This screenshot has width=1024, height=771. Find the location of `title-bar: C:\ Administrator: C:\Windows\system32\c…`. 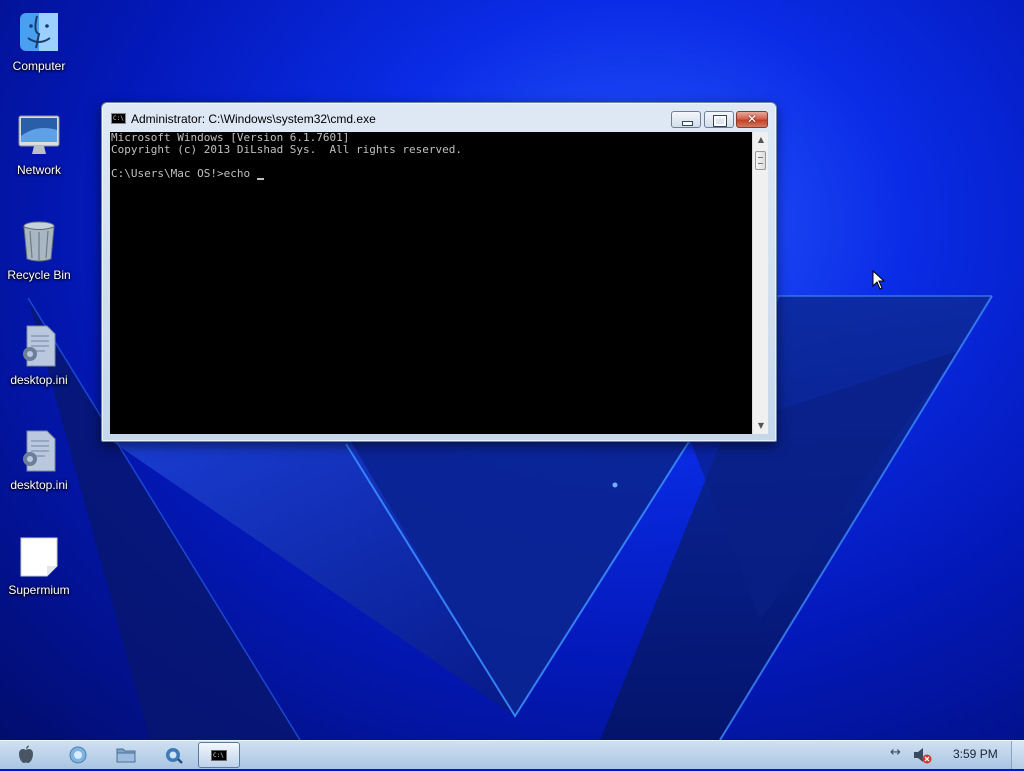

title-bar: C:\ Administrator: C:\Windows\system32\c… is located at coordinates (439, 117).